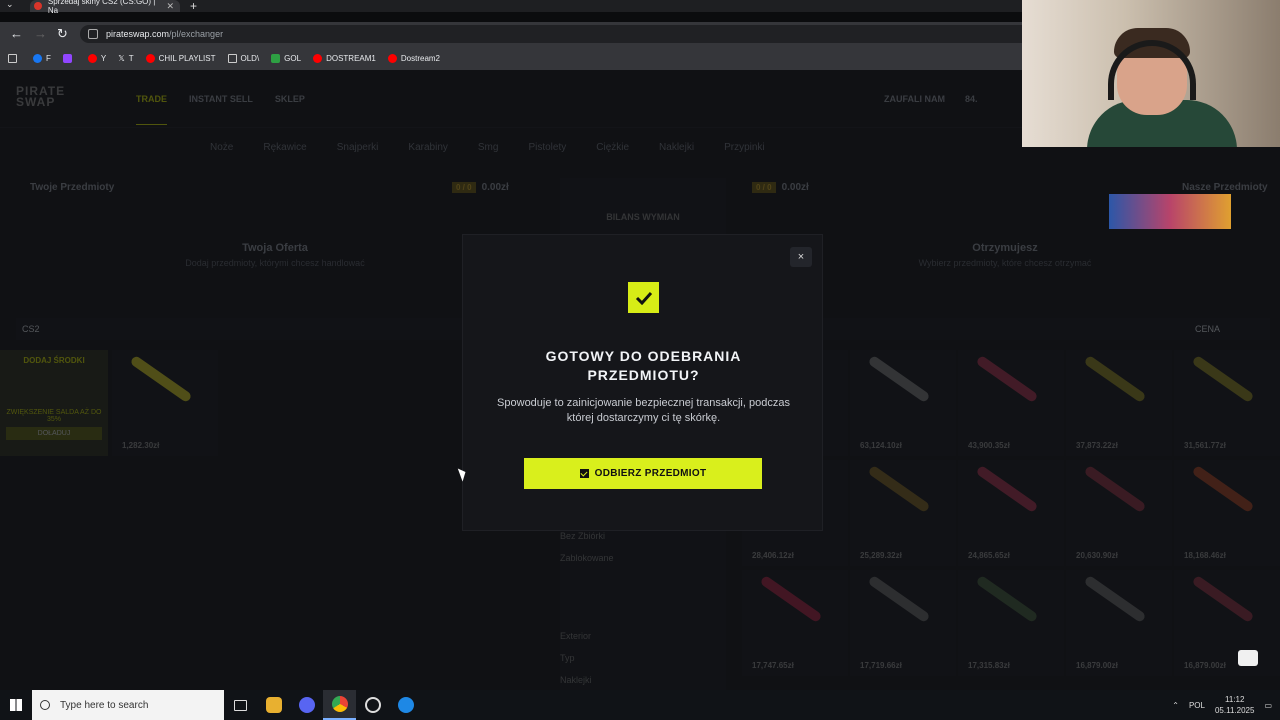 The height and width of the screenshot is (720, 1280). Describe the element at coordinates (1170, 211) in the screenshot. I see `promo-banner-image` at that location.